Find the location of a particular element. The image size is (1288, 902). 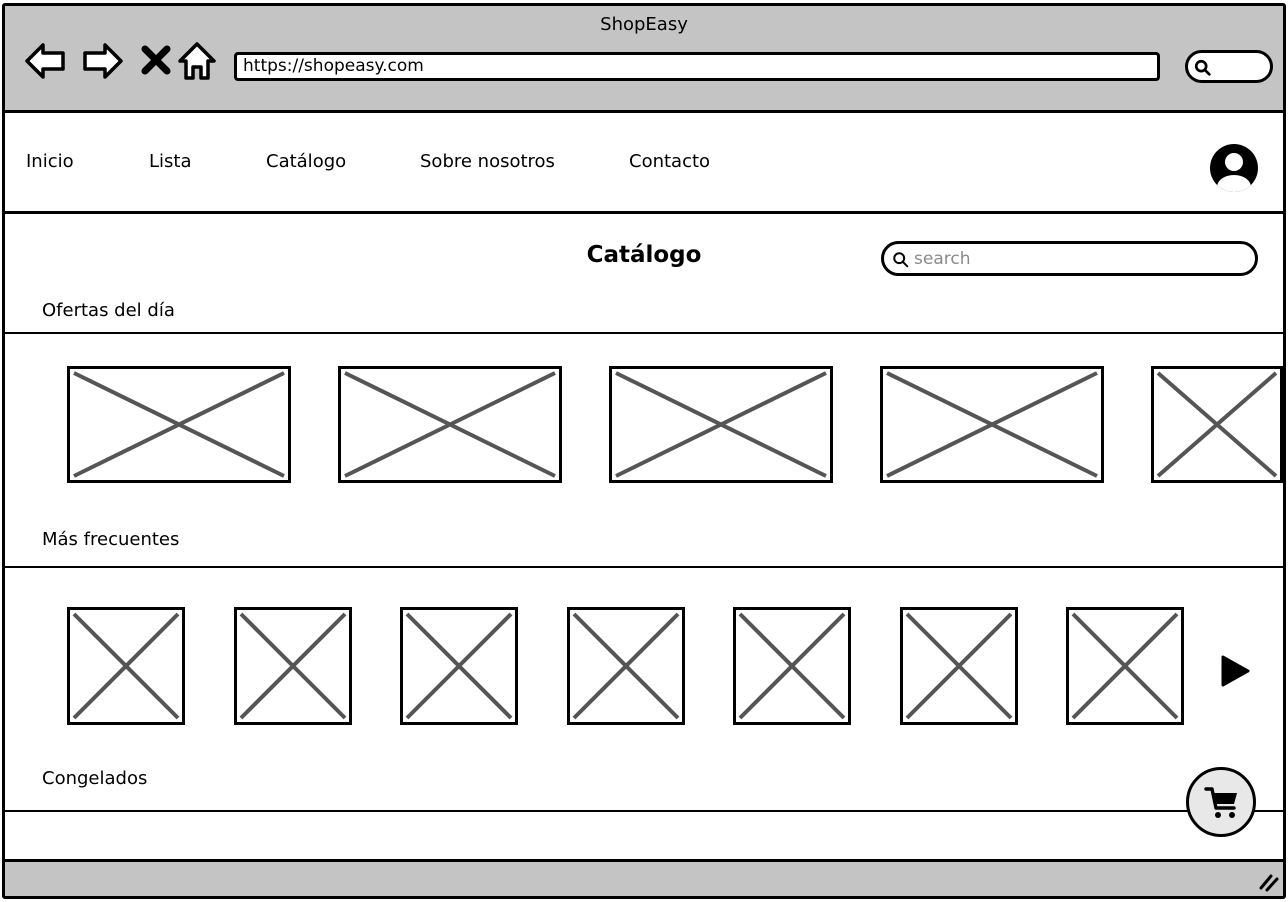

nav-contacto: Contacto is located at coordinates (669, 161).